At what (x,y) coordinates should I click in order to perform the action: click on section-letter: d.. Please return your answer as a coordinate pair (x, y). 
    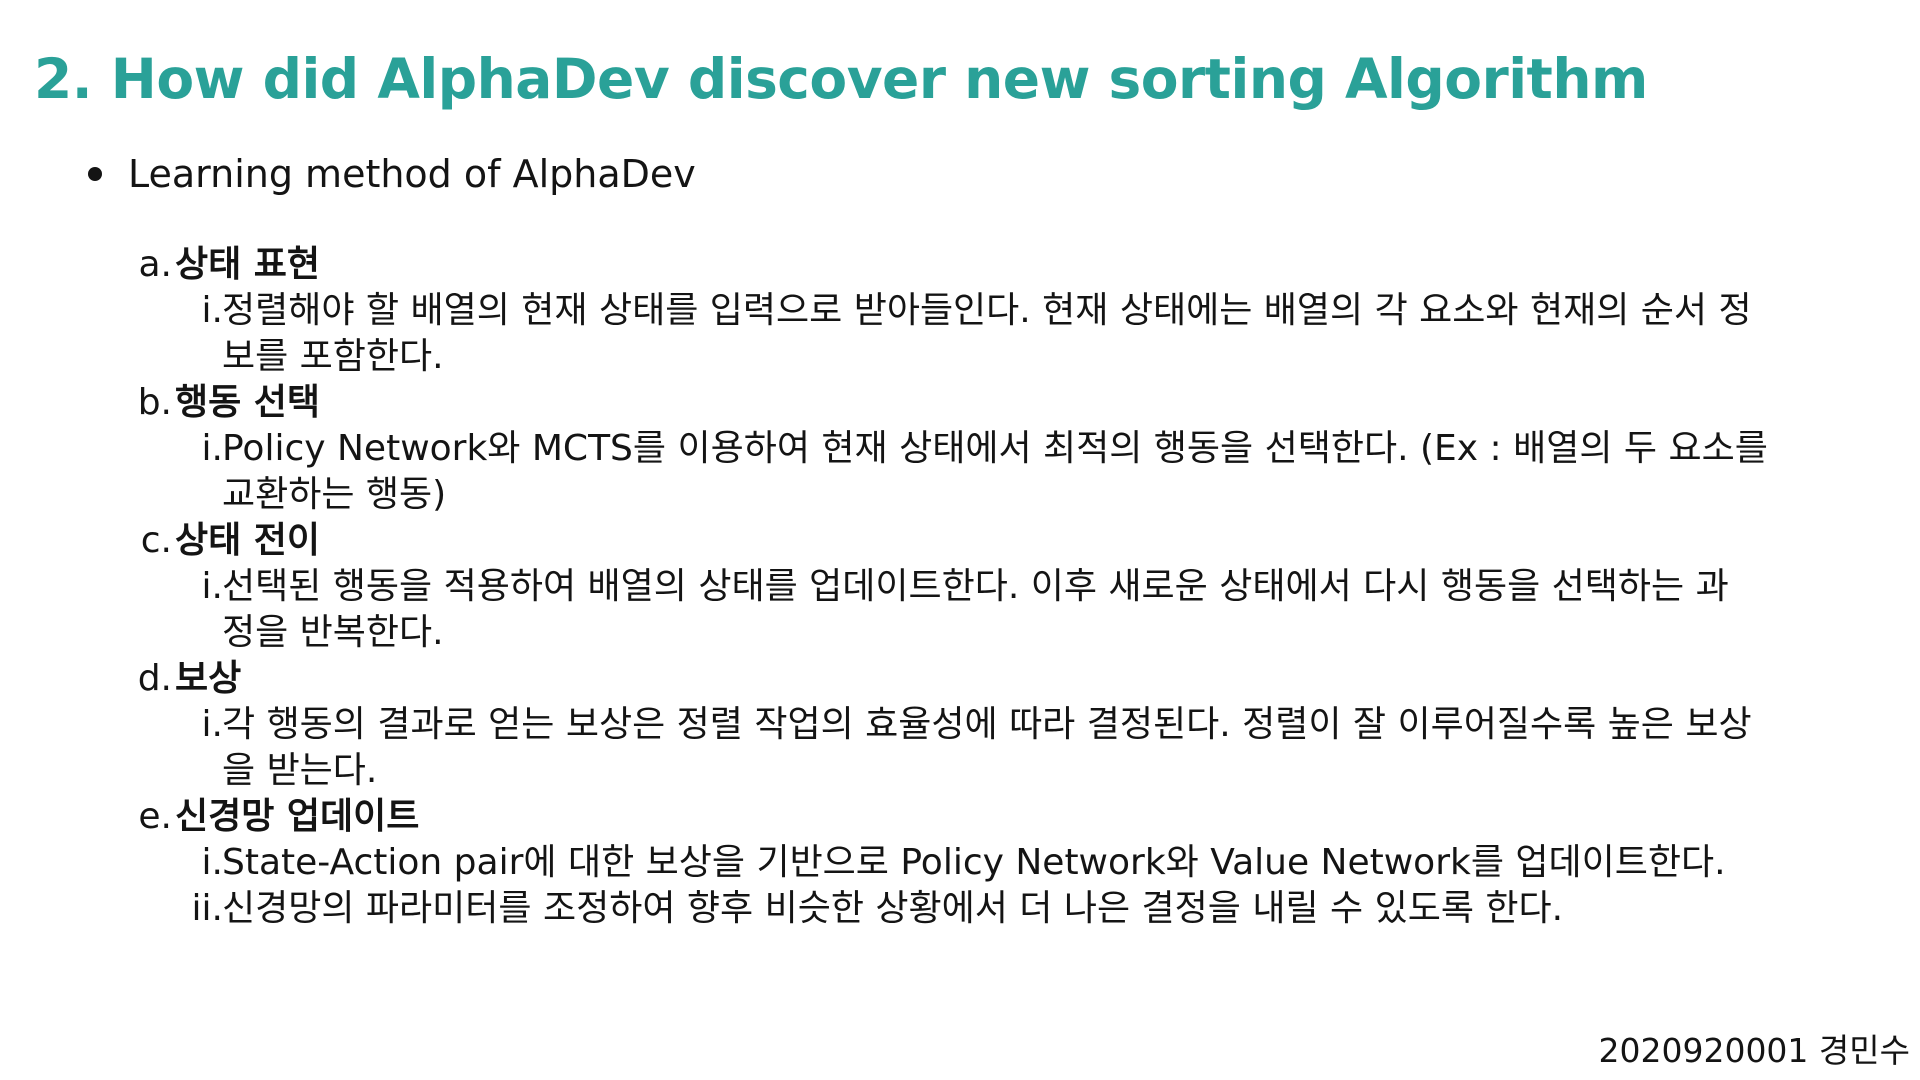
    Looking at the image, I should click on (154, 678).